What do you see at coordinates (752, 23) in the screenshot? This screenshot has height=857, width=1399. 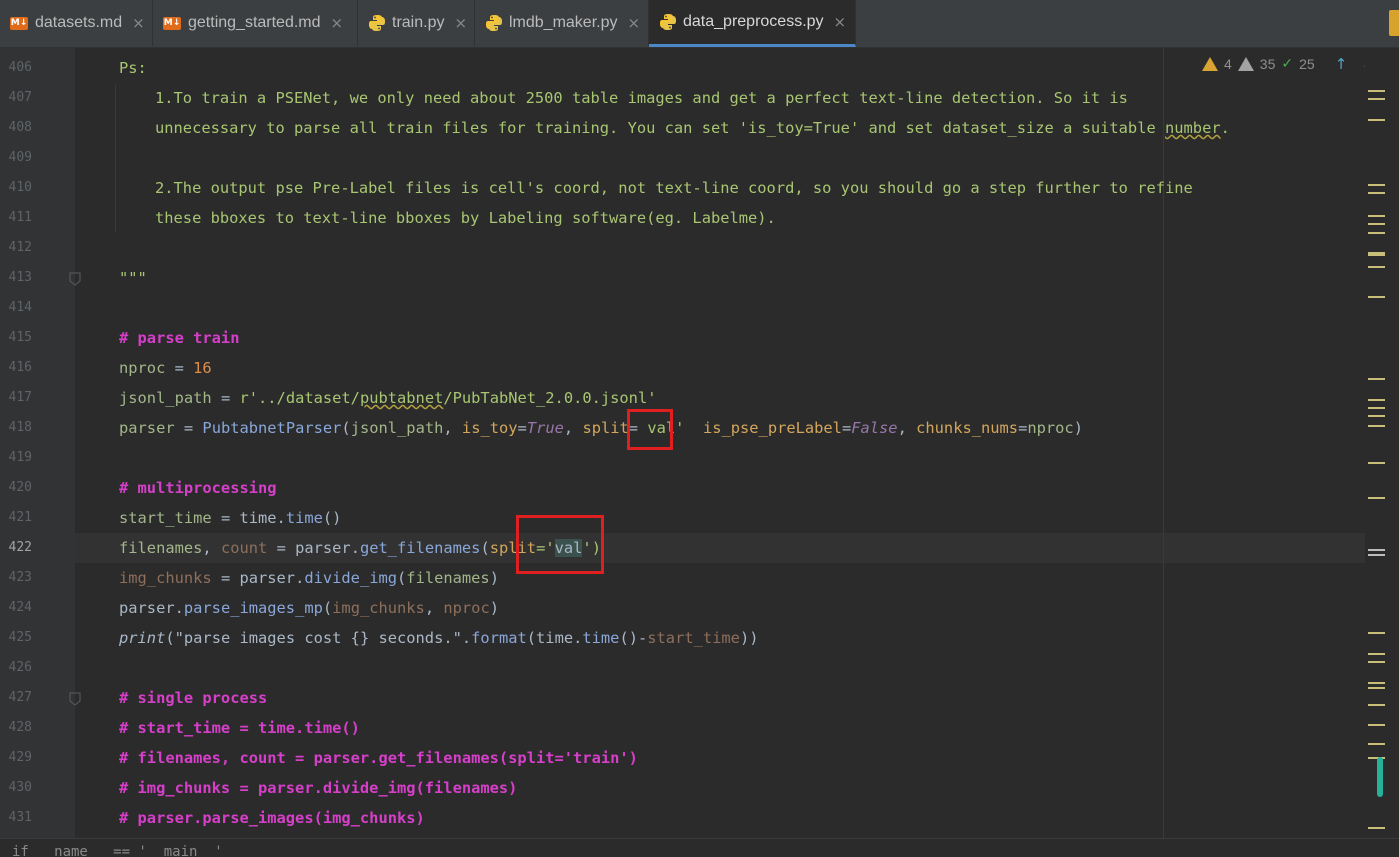 I see `tab-data-preprocess-py: data_preprocess.py ×` at bounding box center [752, 23].